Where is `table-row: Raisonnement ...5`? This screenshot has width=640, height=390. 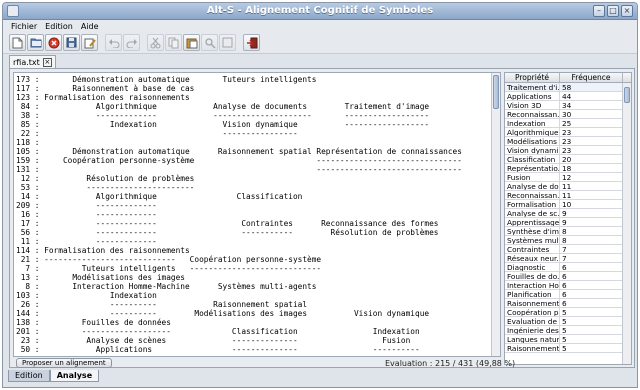 table-row: Raisonnement ...5 is located at coordinates (568, 348).